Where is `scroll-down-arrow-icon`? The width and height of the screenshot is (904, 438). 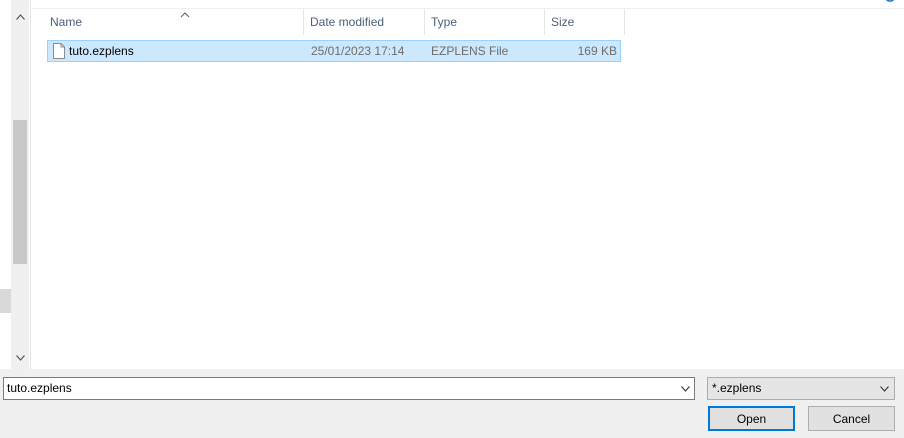
scroll-down-arrow-icon is located at coordinates (20, 358).